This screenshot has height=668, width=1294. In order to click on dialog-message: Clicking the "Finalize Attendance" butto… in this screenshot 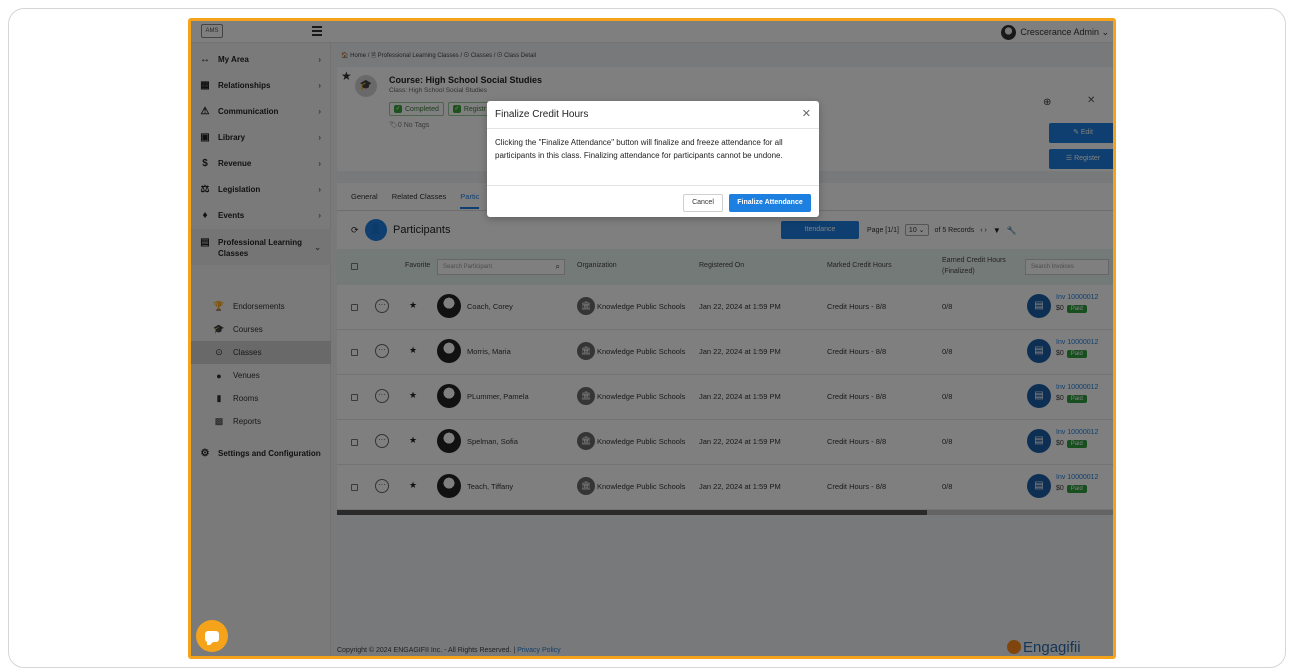, I will do `click(639, 149)`.